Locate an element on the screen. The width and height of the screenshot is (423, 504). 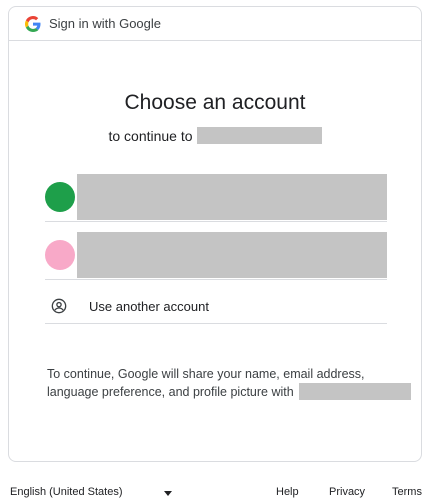
page-subtitle: to continue to is located at coordinates (215, 135).